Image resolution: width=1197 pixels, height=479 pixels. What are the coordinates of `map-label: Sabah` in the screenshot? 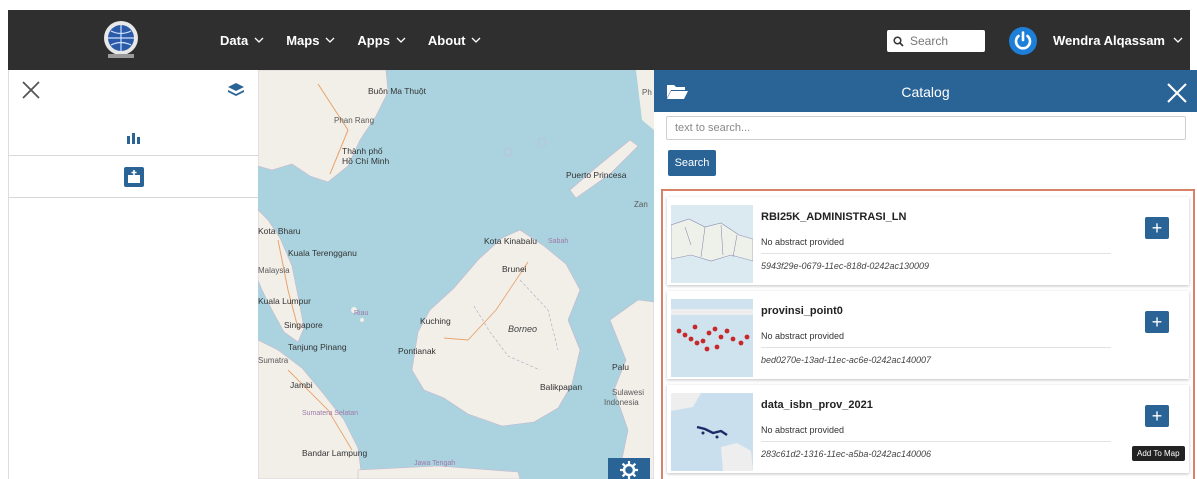 It's located at (558, 241).